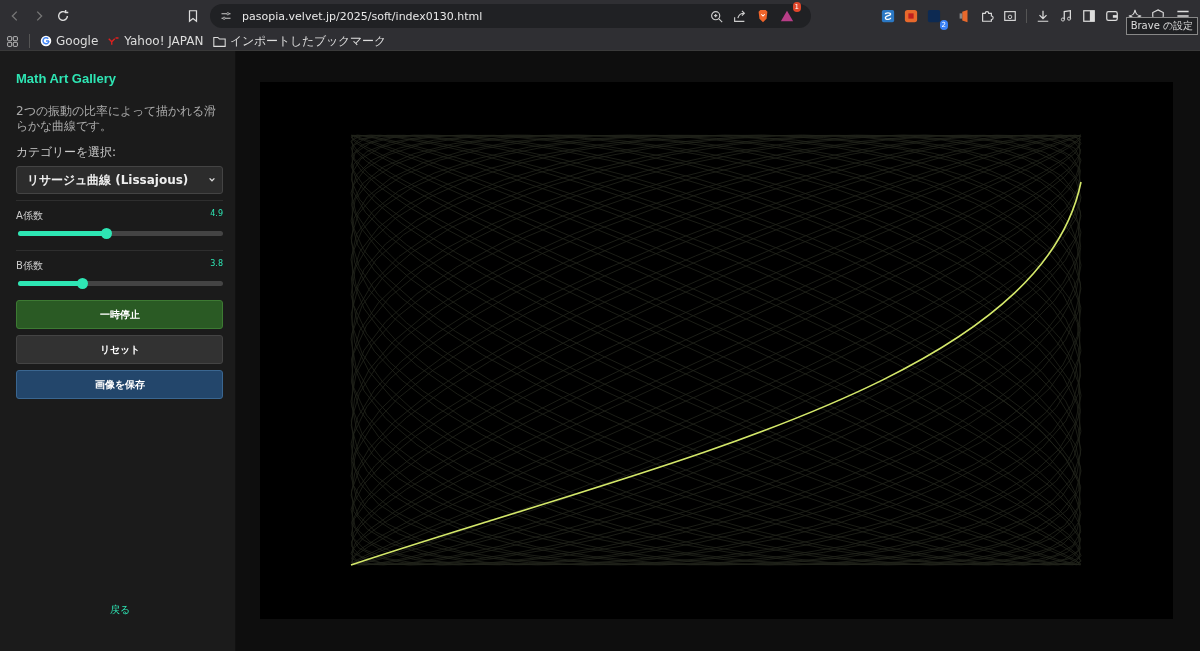  What do you see at coordinates (116, 119) in the screenshot?
I see `description-text: 2つの振動の比率によって描かれる滑らかな曲線です。` at bounding box center [116, 119].